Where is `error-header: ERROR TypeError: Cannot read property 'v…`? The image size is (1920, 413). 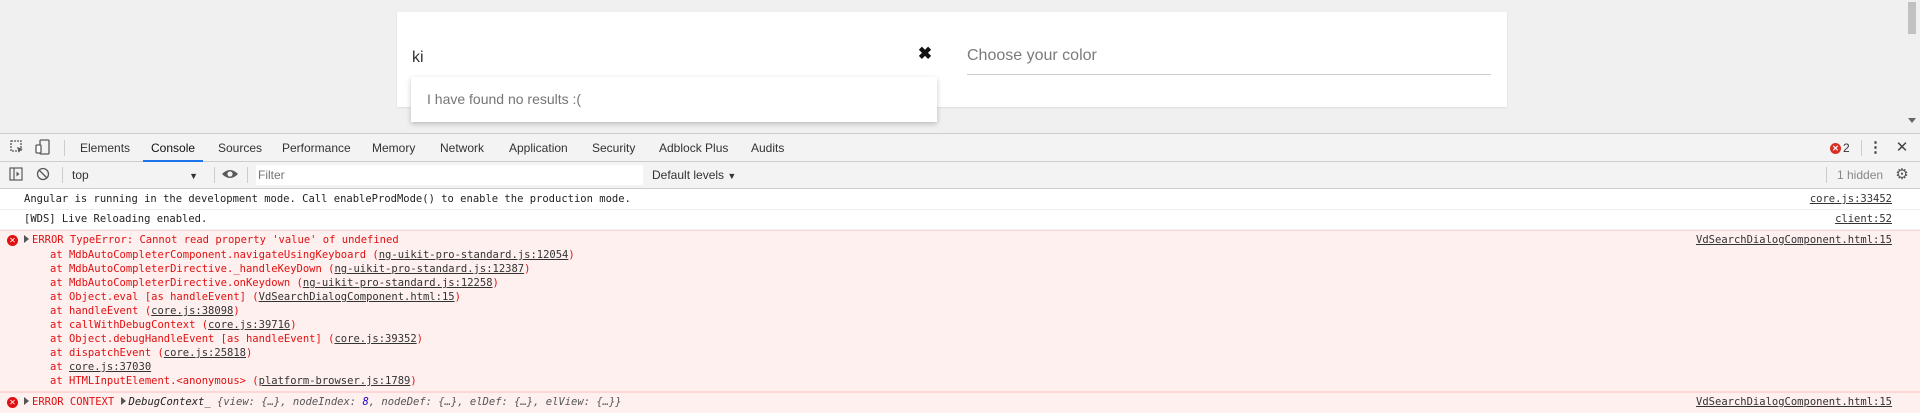
error-header: ERROR TypeError: Cannot read property 'v… is located at coordinates (211, 240).